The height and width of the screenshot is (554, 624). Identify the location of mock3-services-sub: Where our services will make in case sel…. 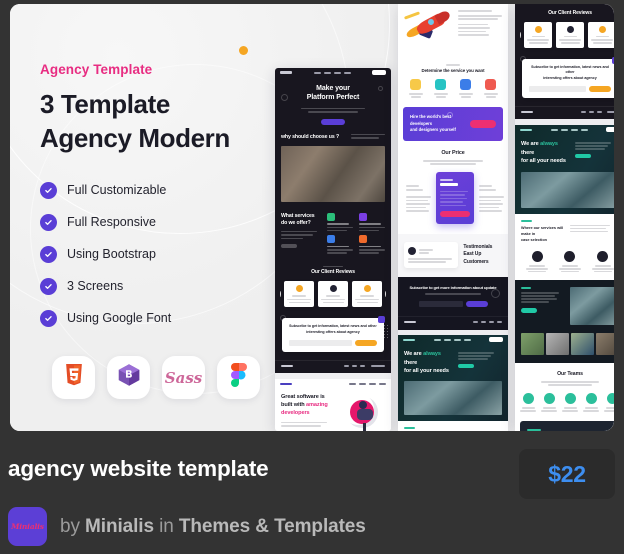
(564, 247).